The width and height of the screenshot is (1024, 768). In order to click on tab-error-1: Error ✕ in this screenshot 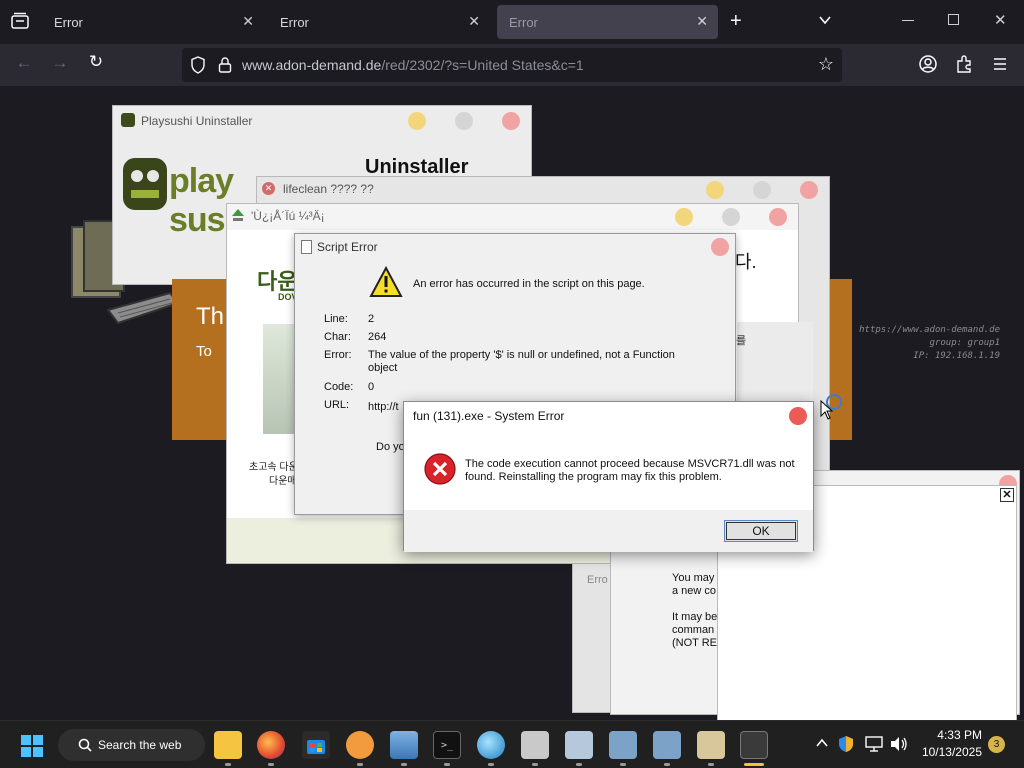, I will do `click(153, 22)`.